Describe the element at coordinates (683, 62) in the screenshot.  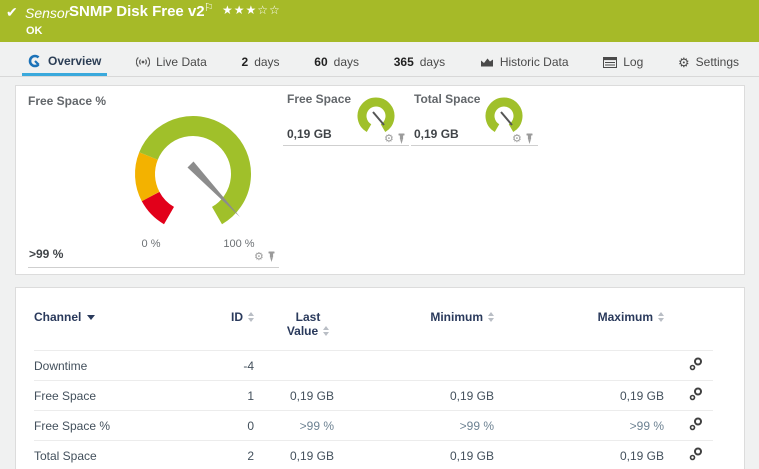
I see `gear-icon: ⚙` at that location.